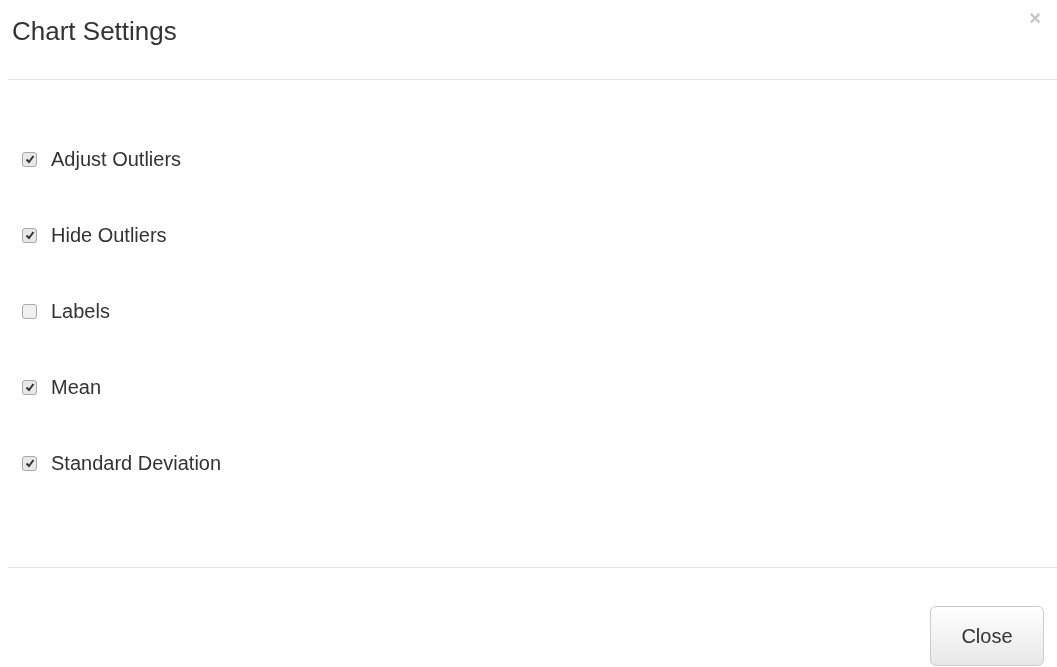  I want to click on option-label: Labels, so click(80, 311).